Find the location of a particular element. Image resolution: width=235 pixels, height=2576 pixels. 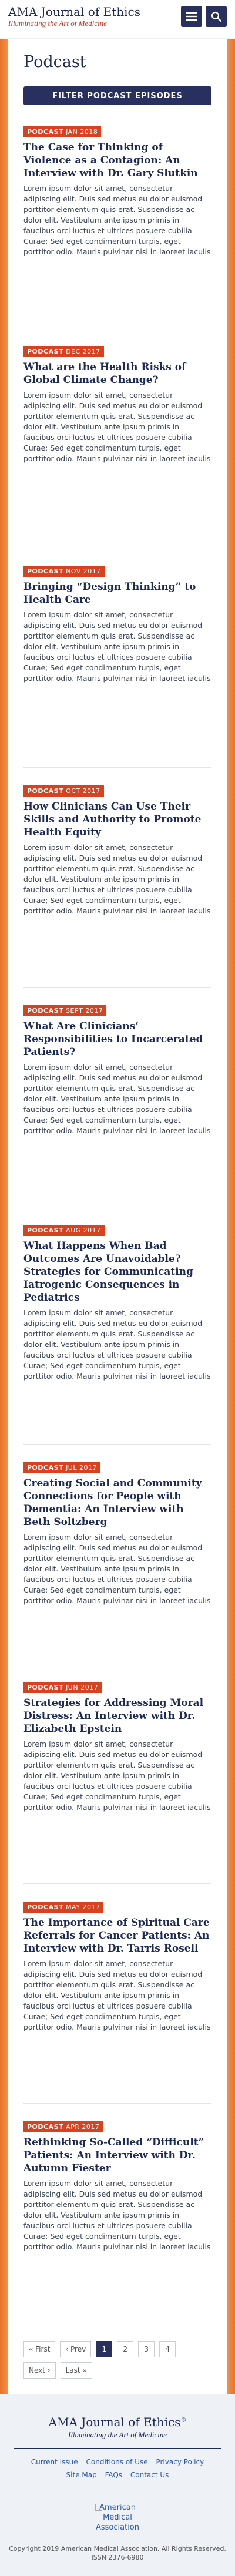

podcast-tag: PODCAST JAN 2018 is located at coordinates (63, 131).